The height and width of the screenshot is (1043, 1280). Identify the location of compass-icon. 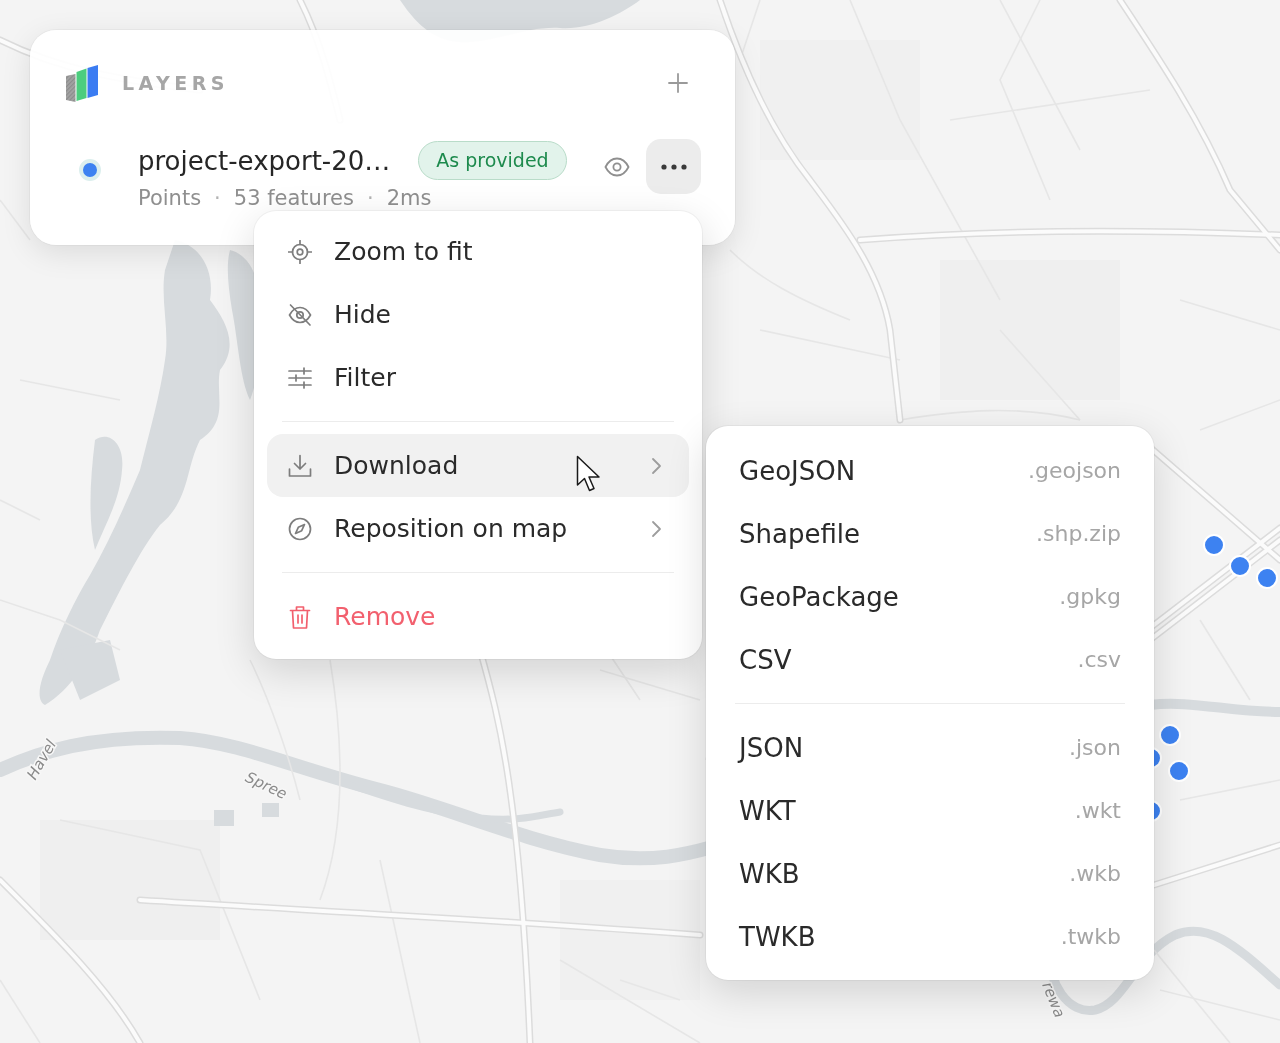
(300, 528).